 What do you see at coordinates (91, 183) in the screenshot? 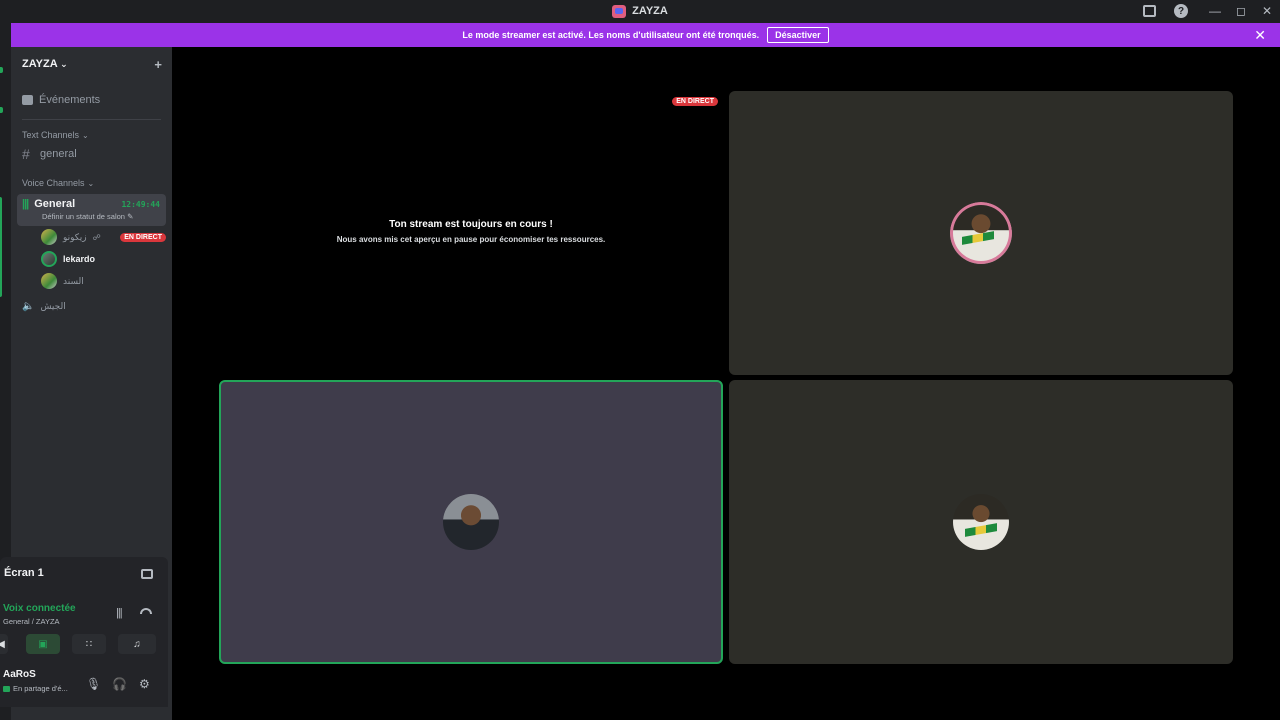
I see `voice-channels-category: Voice Channels` at bounding box center [91, 183].